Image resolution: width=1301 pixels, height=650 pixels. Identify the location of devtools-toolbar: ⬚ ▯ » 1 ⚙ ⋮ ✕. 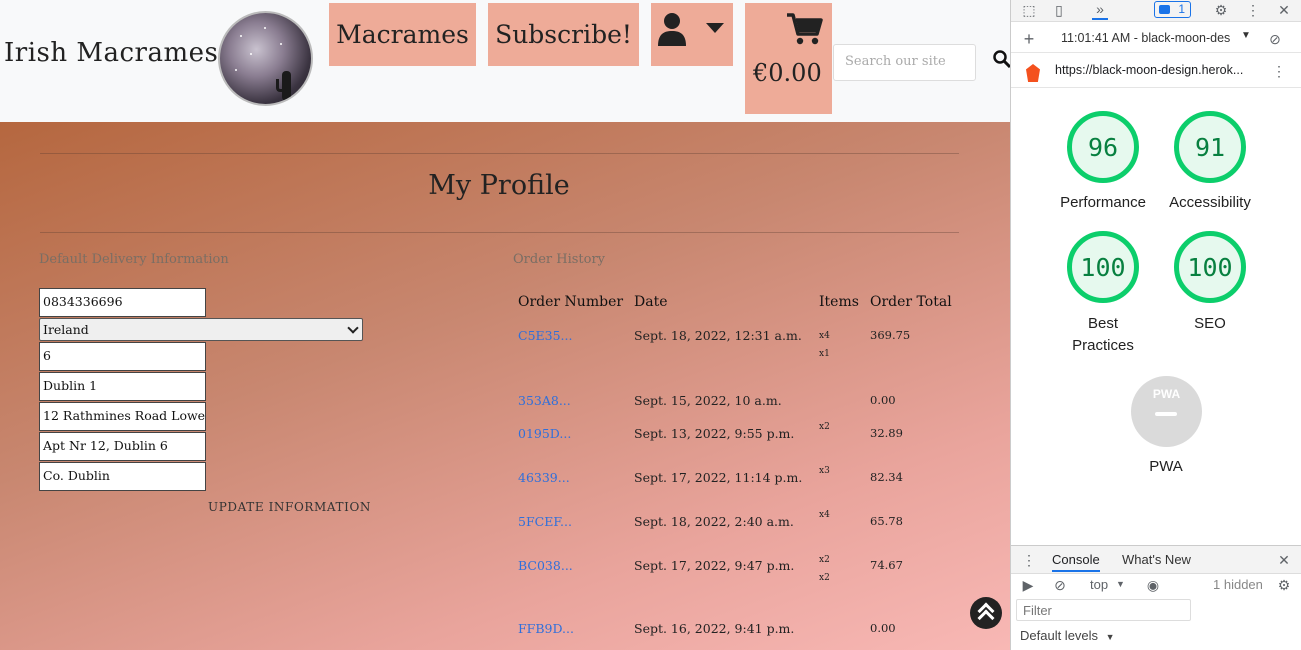
(1156, 11).